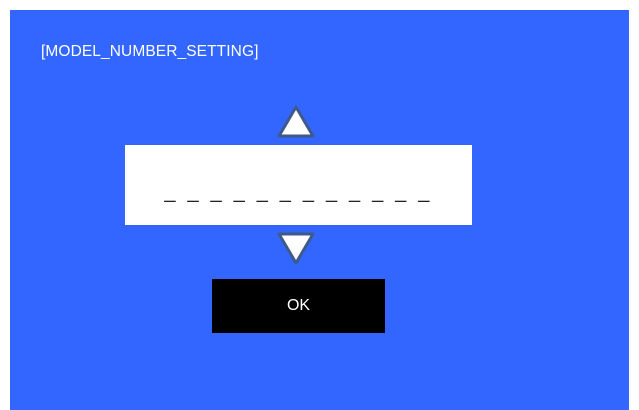 The height and width of the screenshot is (410, 639). What do you see at coordinates (150, 51) in the screenshot?
I see `screen-title: [MODEL_NUMBER_SETTING]` at bounding box center [150, 51].